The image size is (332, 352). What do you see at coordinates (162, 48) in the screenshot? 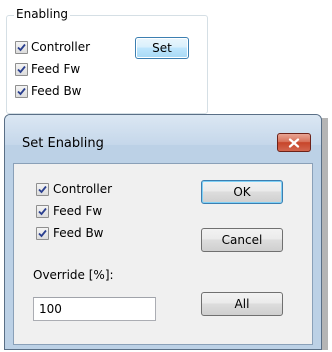
I see `set-button: Set` at bounding box center [162, 48].